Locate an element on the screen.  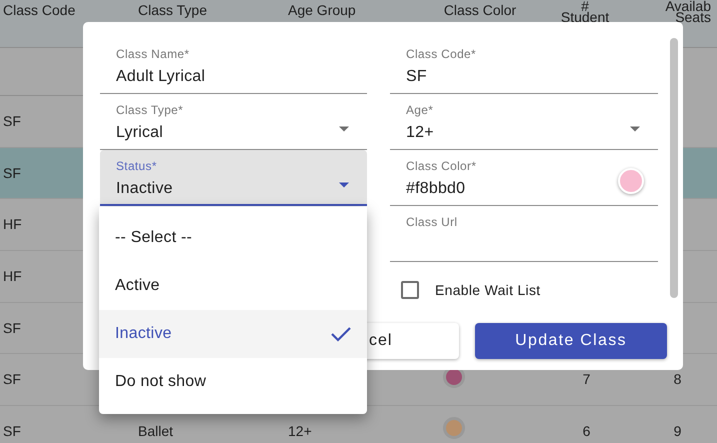
menu-item: Inactive is located at coordinates (233, 334).